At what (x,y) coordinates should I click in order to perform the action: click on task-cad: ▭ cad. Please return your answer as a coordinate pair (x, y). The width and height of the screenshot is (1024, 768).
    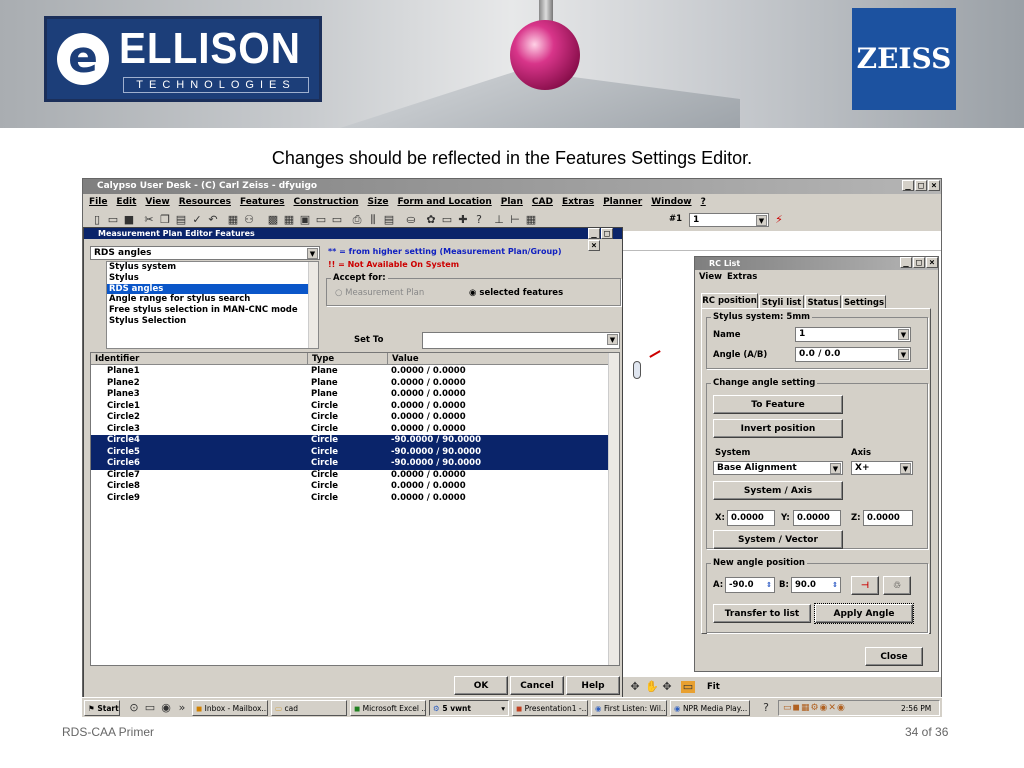
    Looking at the image, I should click on (309, 708).